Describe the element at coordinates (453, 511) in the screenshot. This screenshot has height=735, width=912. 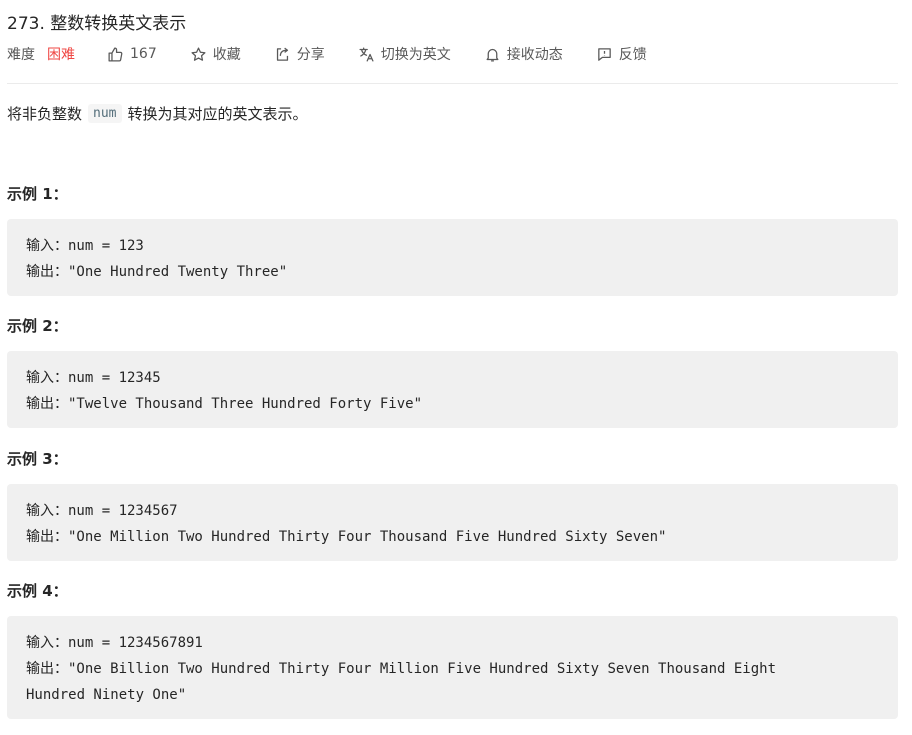
I see `example-input-line: 输入：num = 1234567` at that location.